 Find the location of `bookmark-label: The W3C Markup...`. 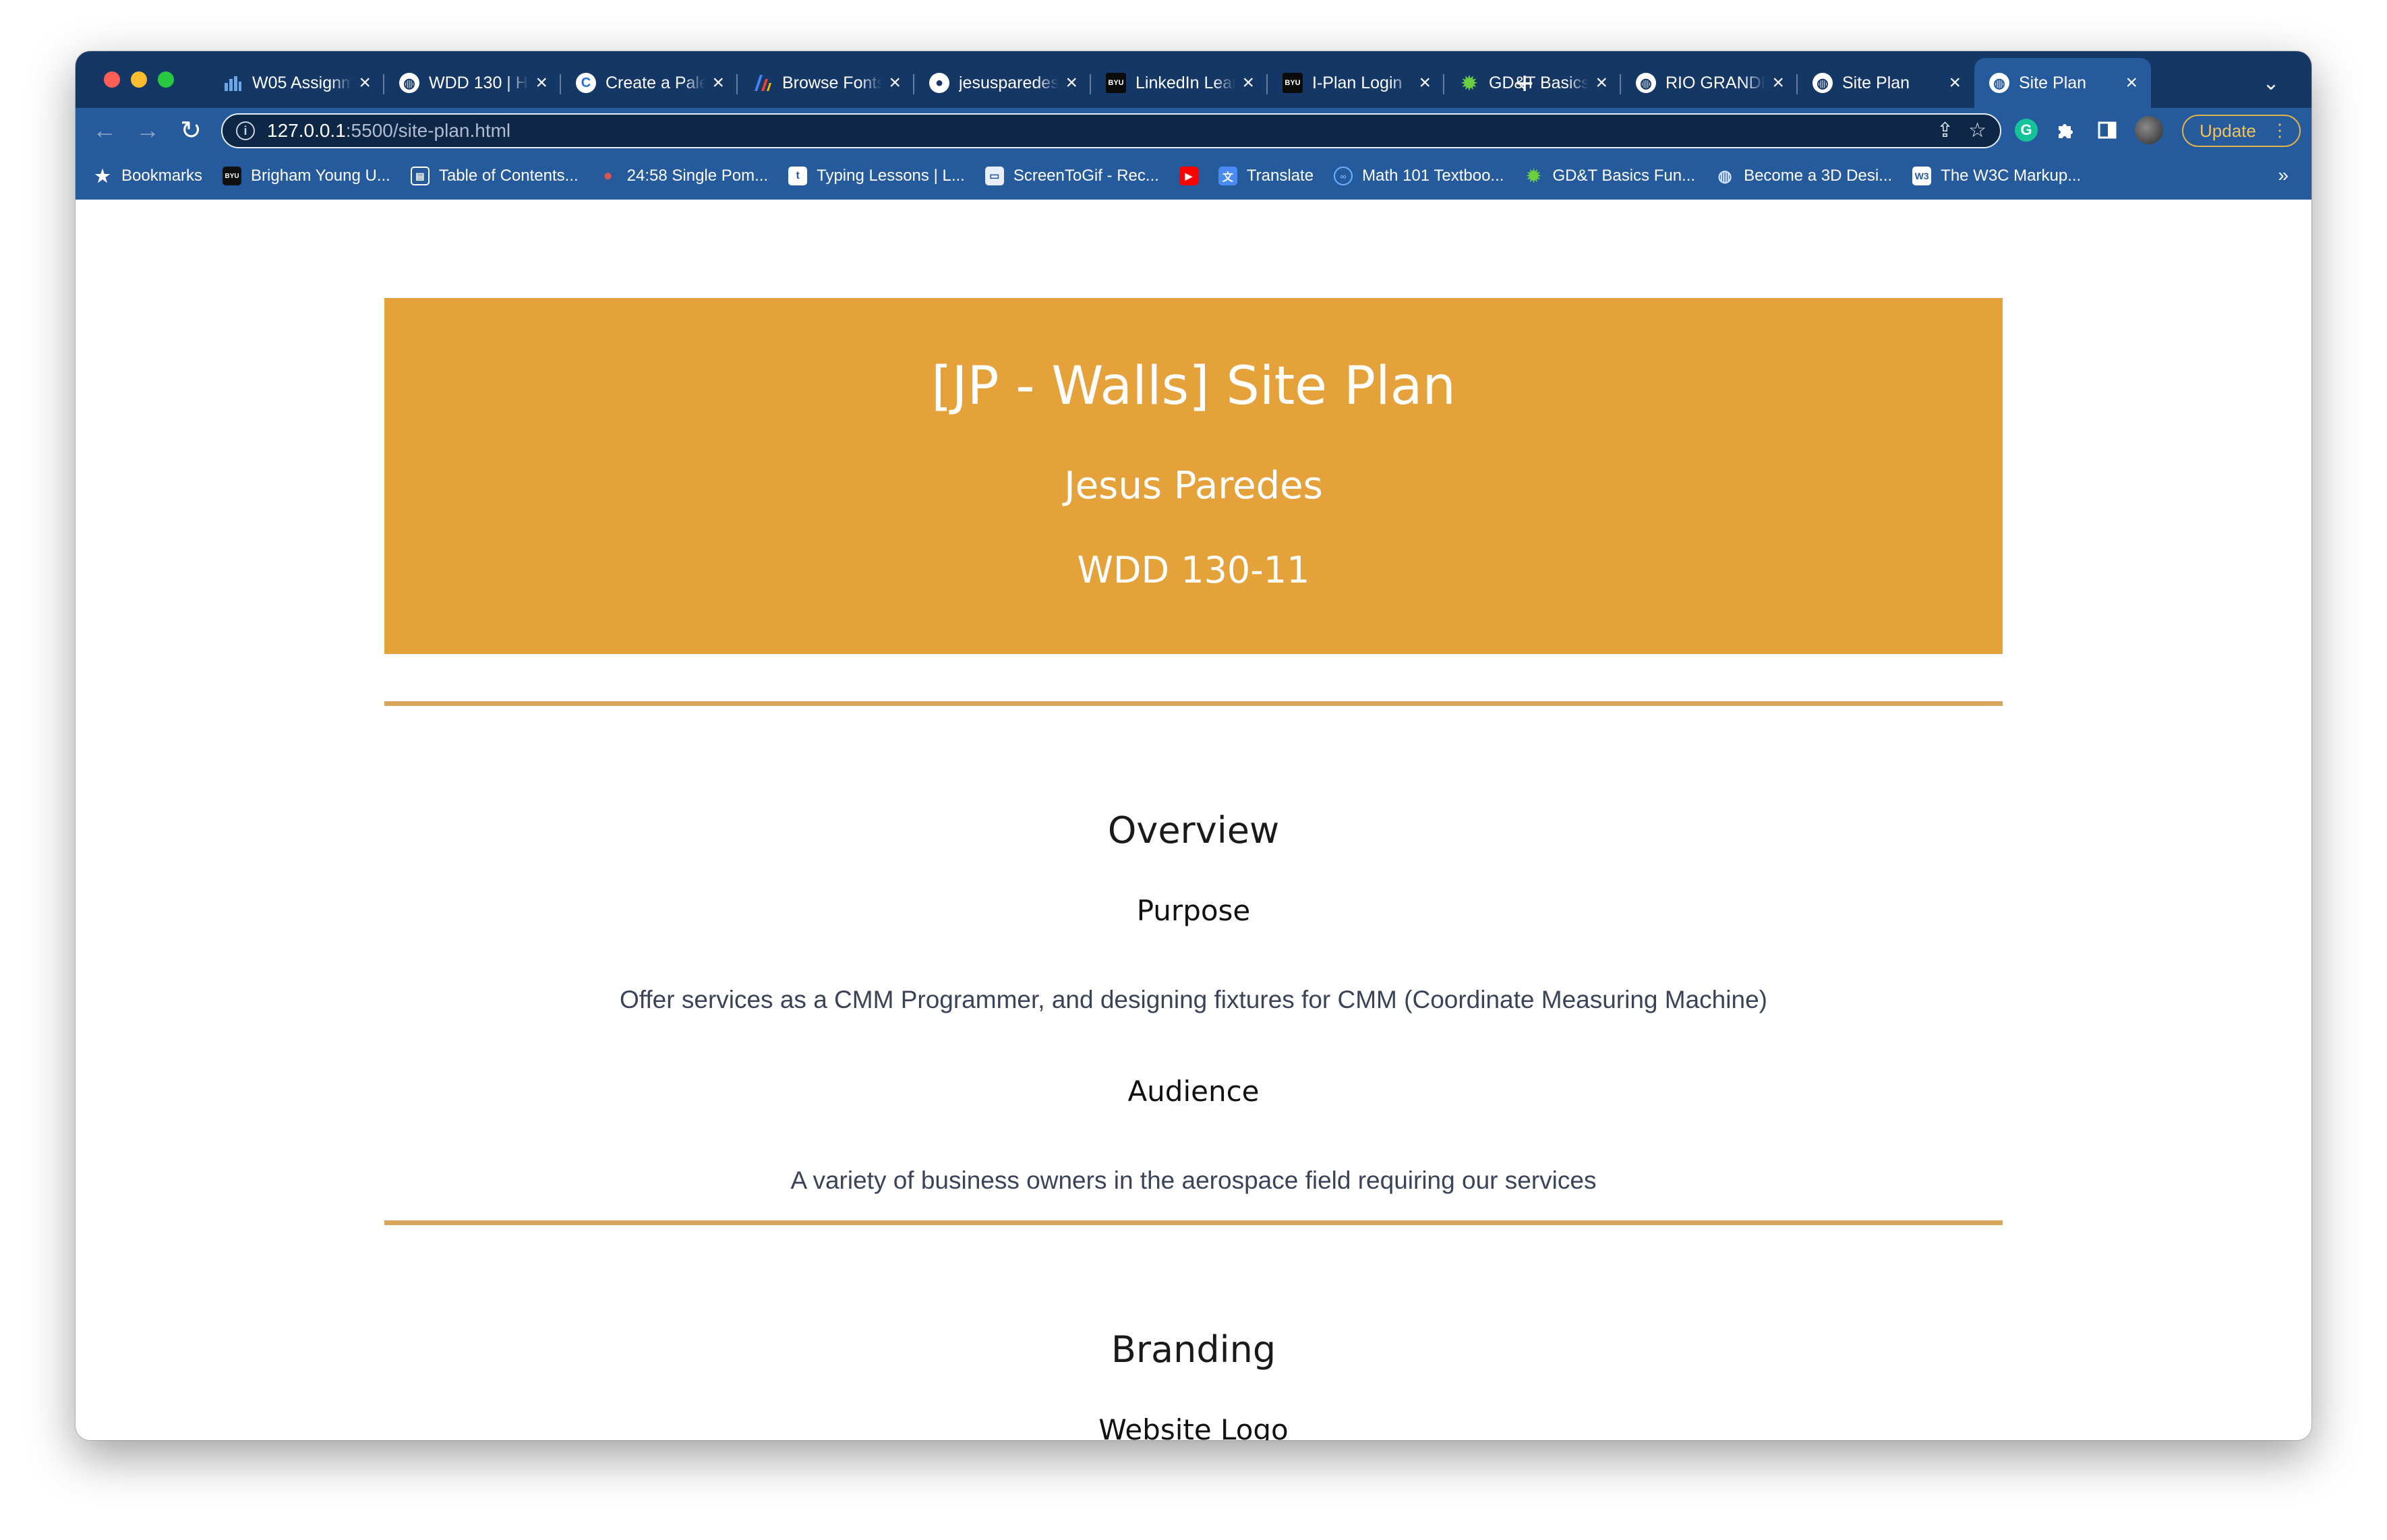

bookmark-label: The W3C Markup... is located at coordinates (2011, 176).